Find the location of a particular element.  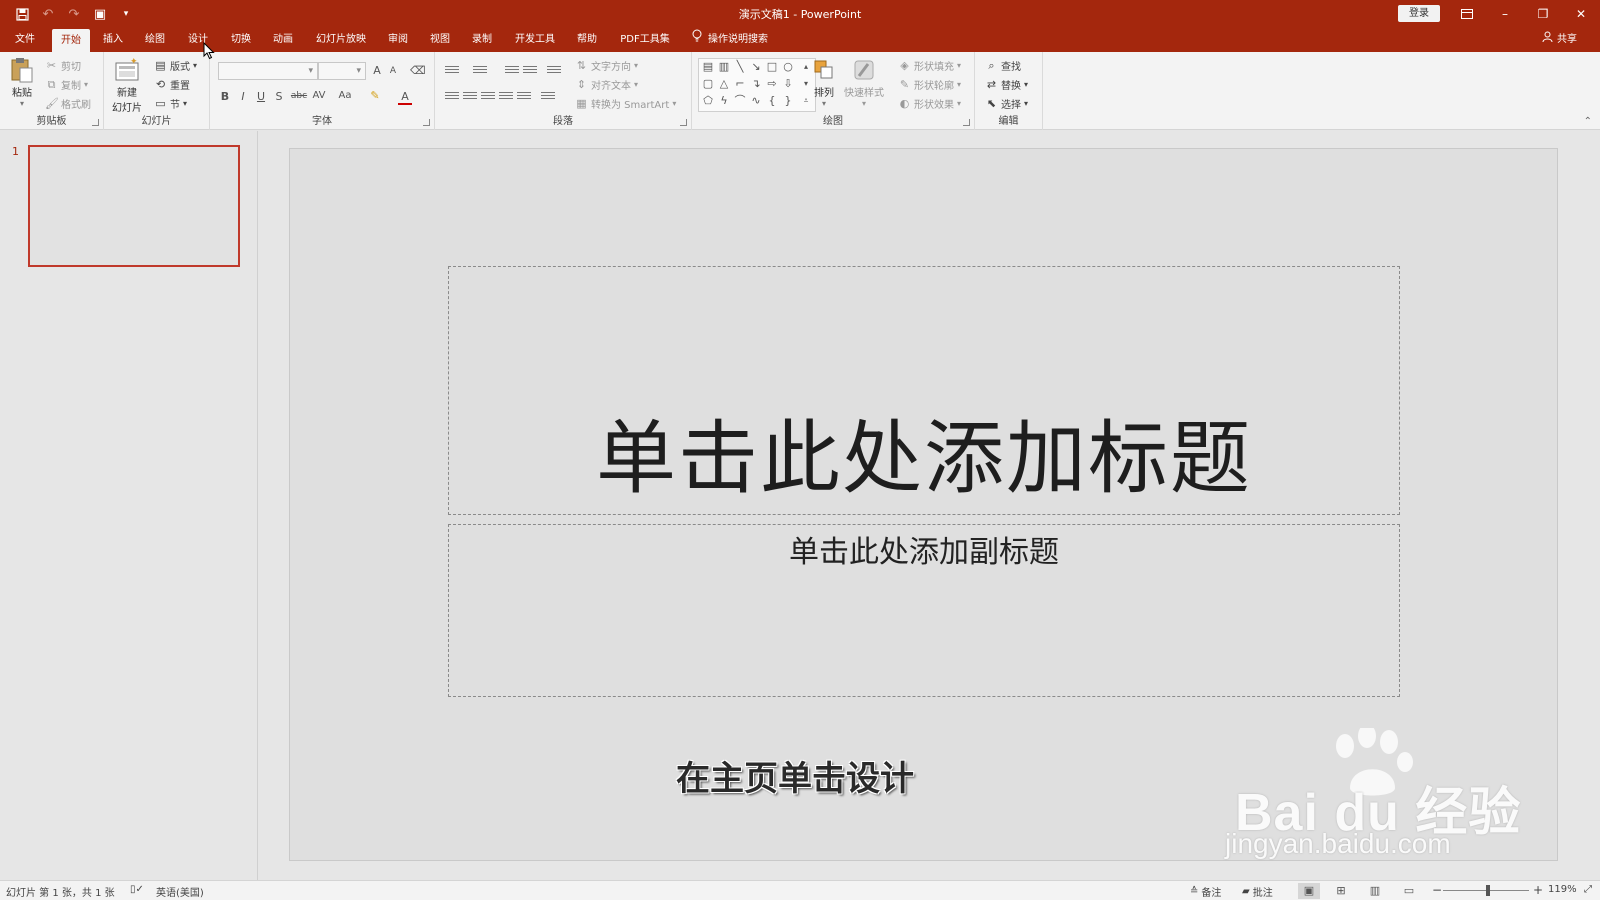

layout-button: ▤ 版式 ▾ is located at coordinates (175, 65).